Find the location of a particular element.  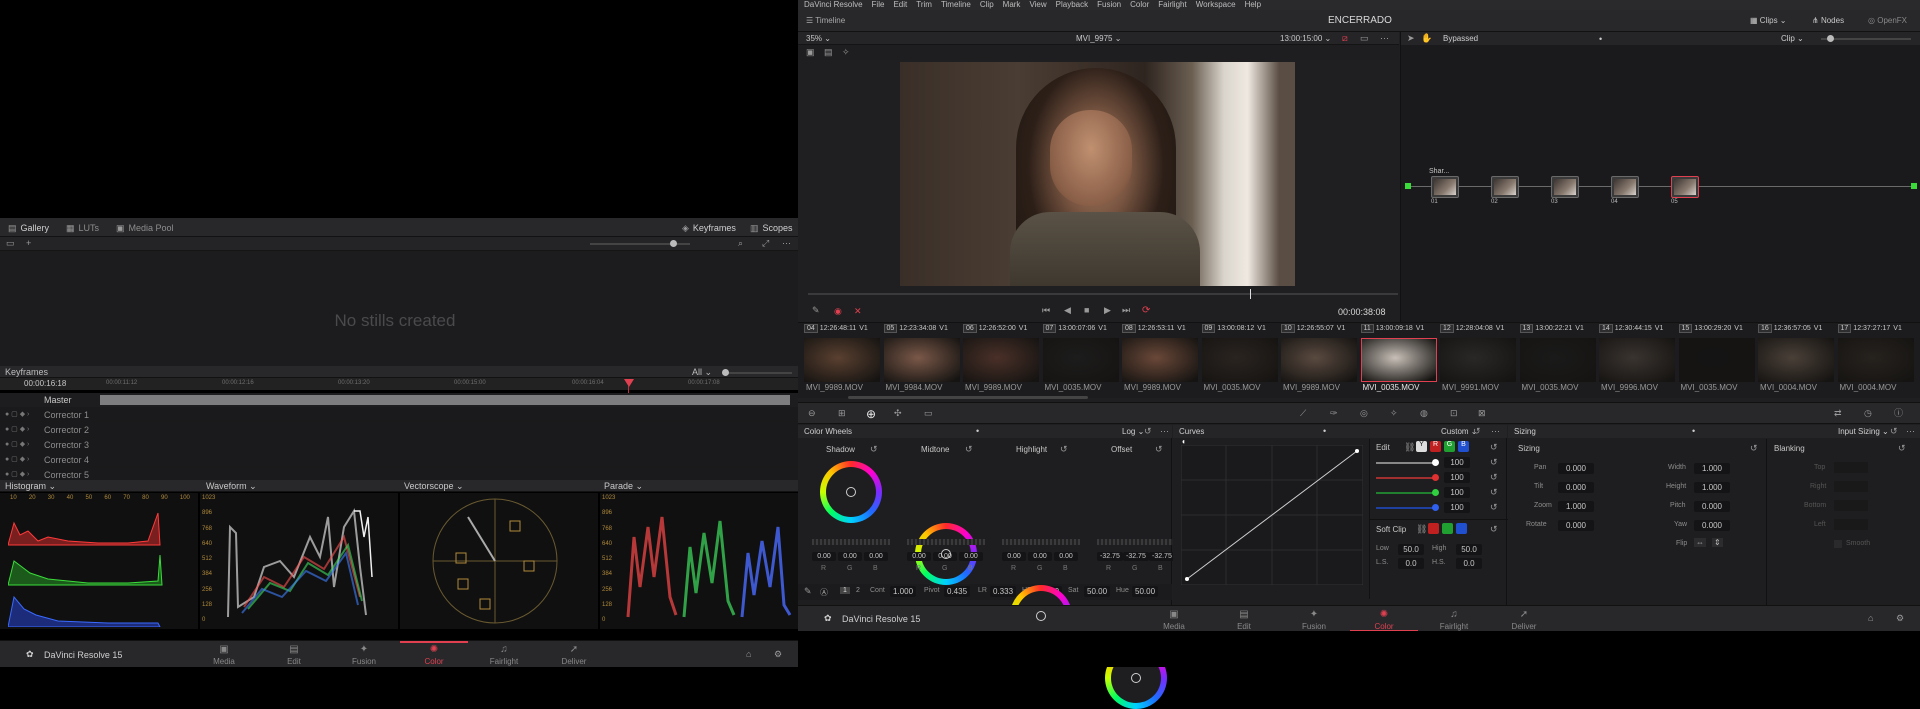

highlight-mode-icon: ◉ is located at coordinates (838, 311).